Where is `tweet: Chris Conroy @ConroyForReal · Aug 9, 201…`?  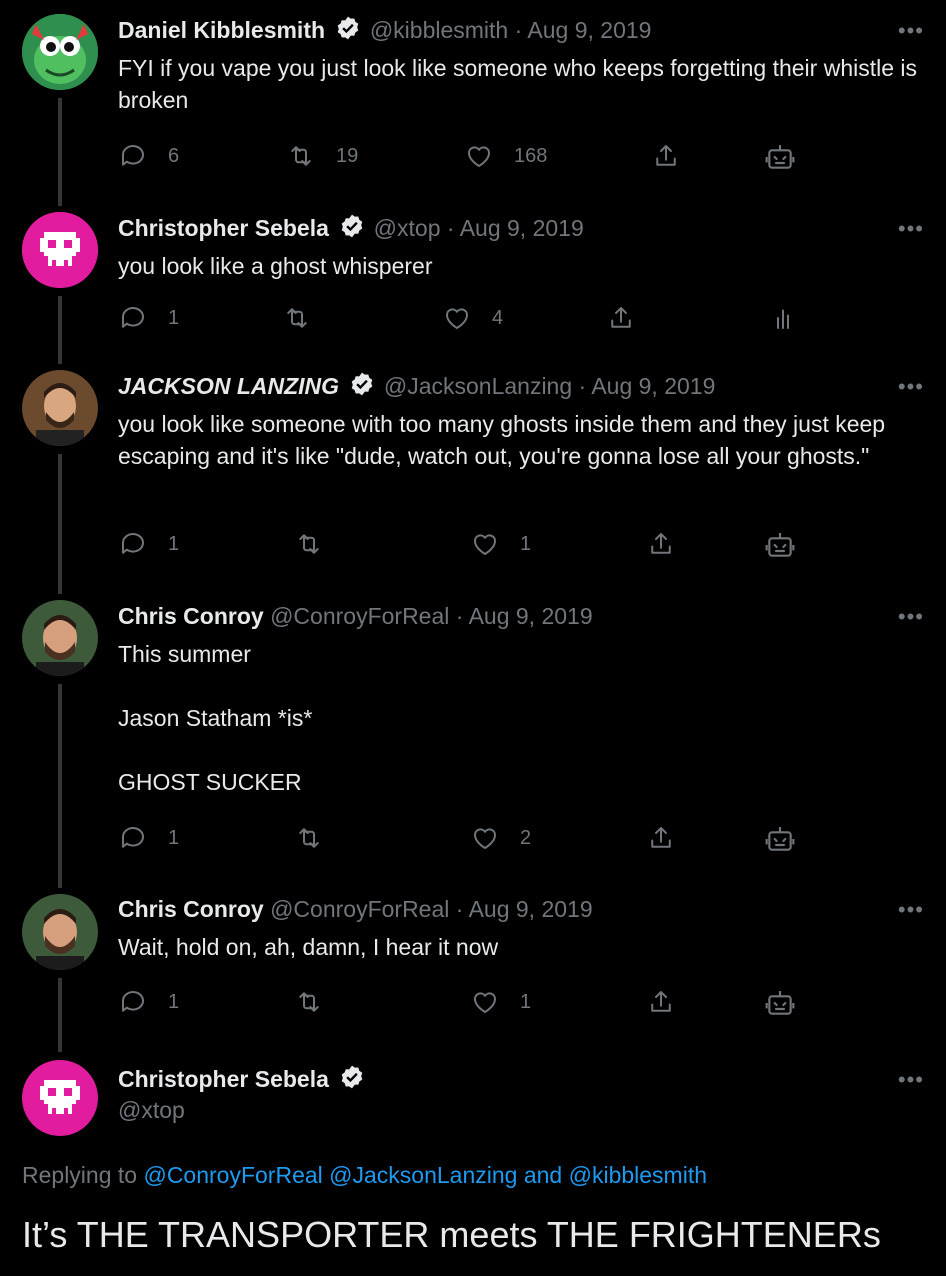 tweet: Chris Conroy @ConroyForReal · Aug 9, 201… is located at coordinates (473, 967).